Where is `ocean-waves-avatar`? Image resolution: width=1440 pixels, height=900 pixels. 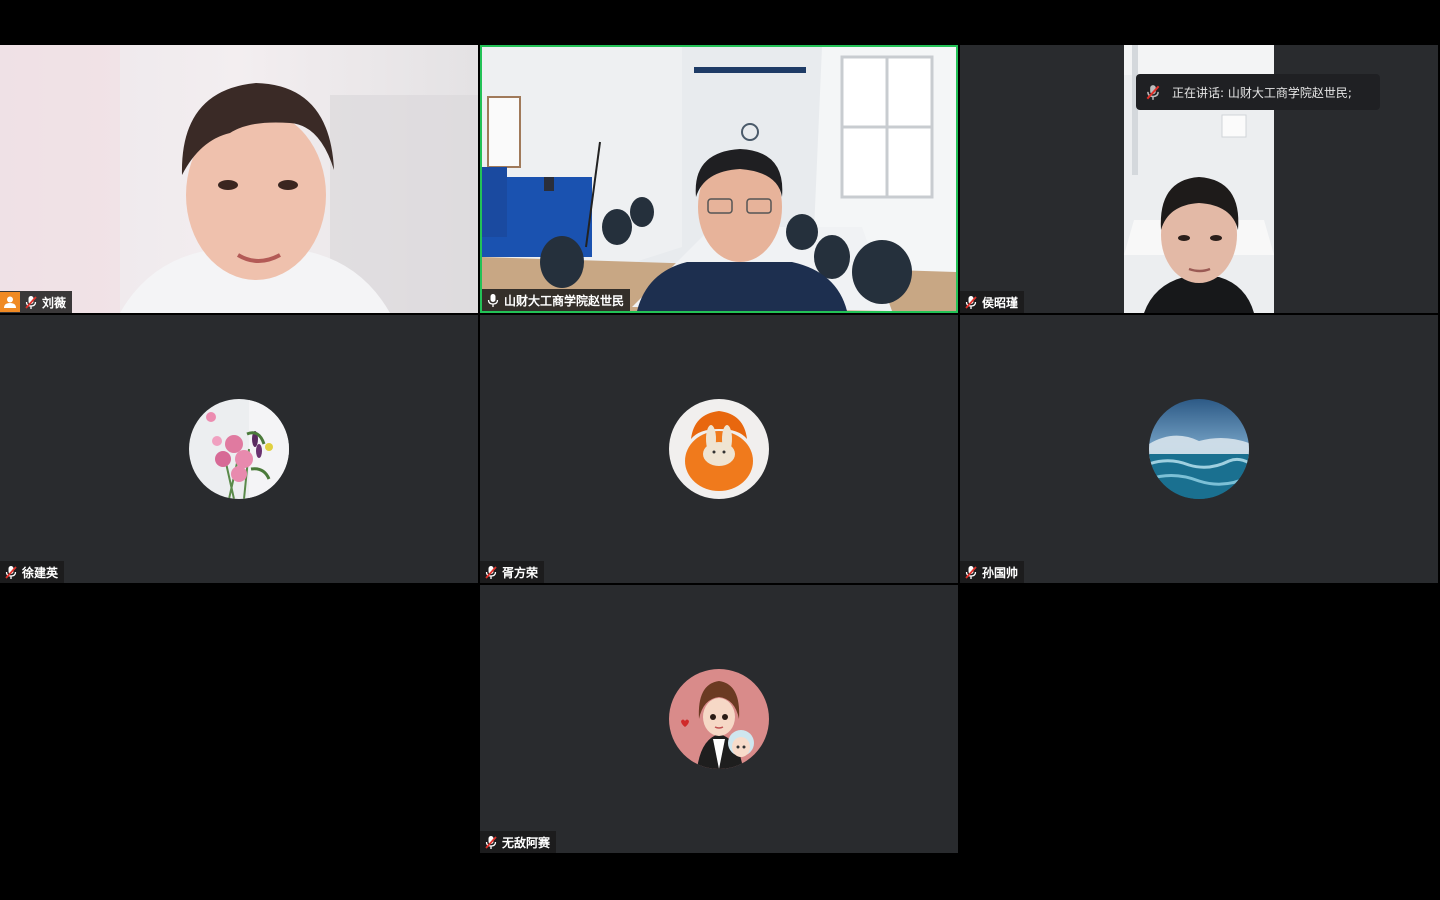 ocean-waves-avatar is located at coordinates (1199, 449).